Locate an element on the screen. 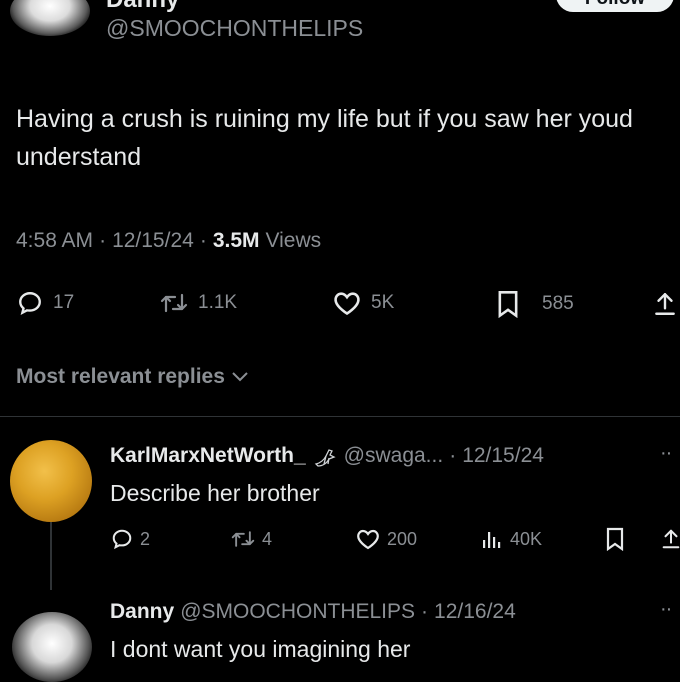  reply-views-action: 40K is located at coordinates (511, 539).